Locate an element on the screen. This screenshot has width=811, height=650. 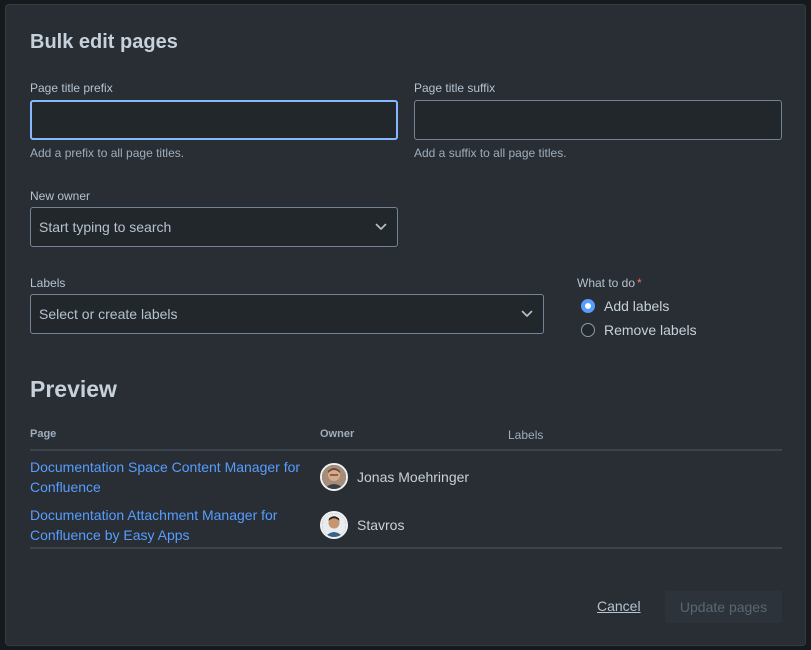
column-header-page: Page is located at coordinates (43, 434).